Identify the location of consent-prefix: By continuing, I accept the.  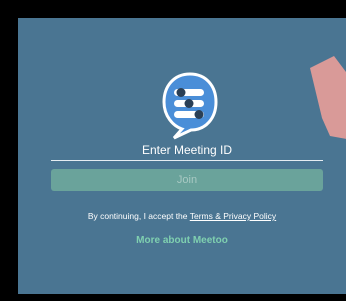
(138, 216).